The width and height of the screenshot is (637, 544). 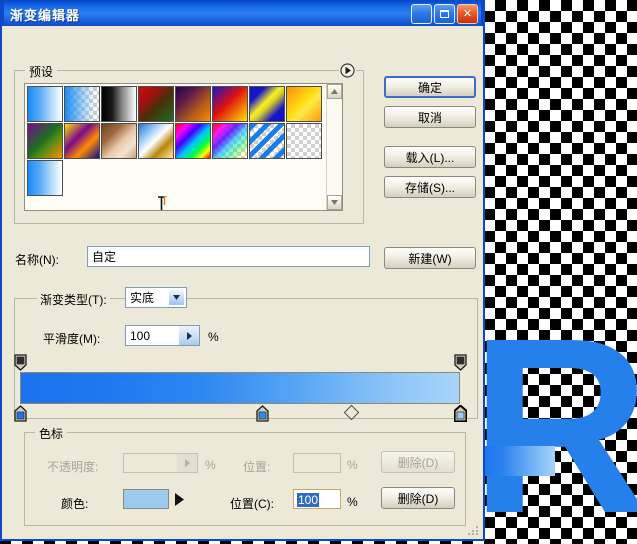 What do you see at coordinates (334, 202) in the screenshot?
I see `scroll-down-icon` at bounding box center [334, 202].